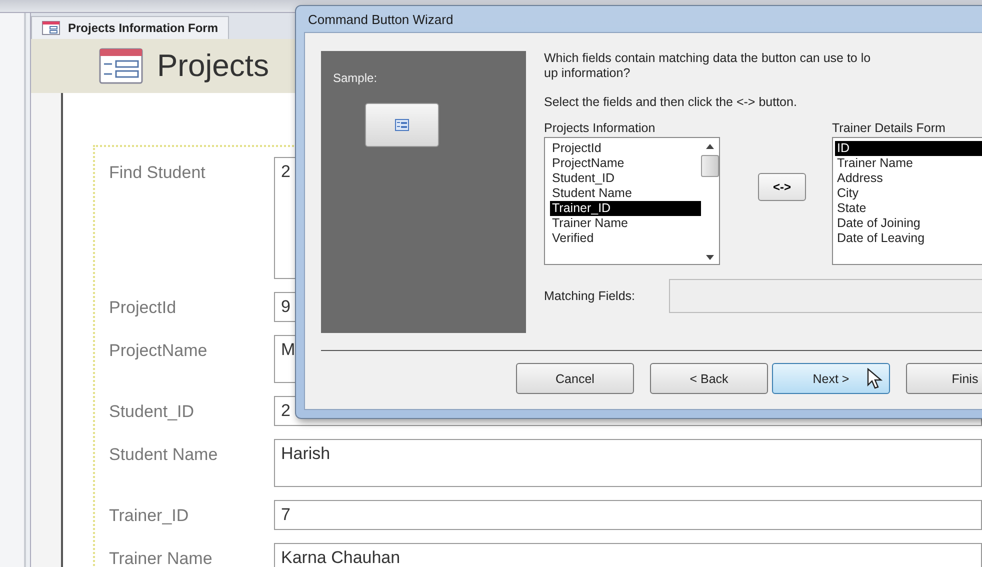 The image size is (982, 567). Describe the element at coordinates (628, 463) in the screenshot. I see `text-field: Harish` at that location.